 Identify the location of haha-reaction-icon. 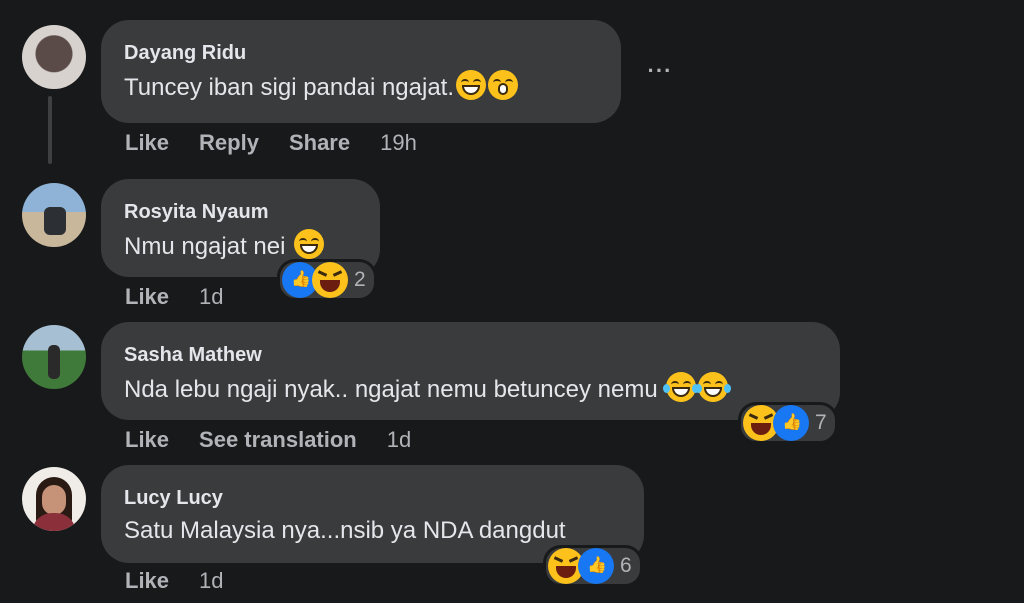
(330, 280).